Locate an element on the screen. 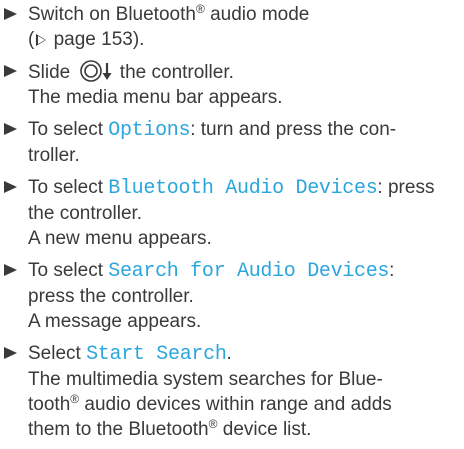 This screenshot has height=449, width=464. step-1-text-after: audio mode is located at coordinates (257, 14).